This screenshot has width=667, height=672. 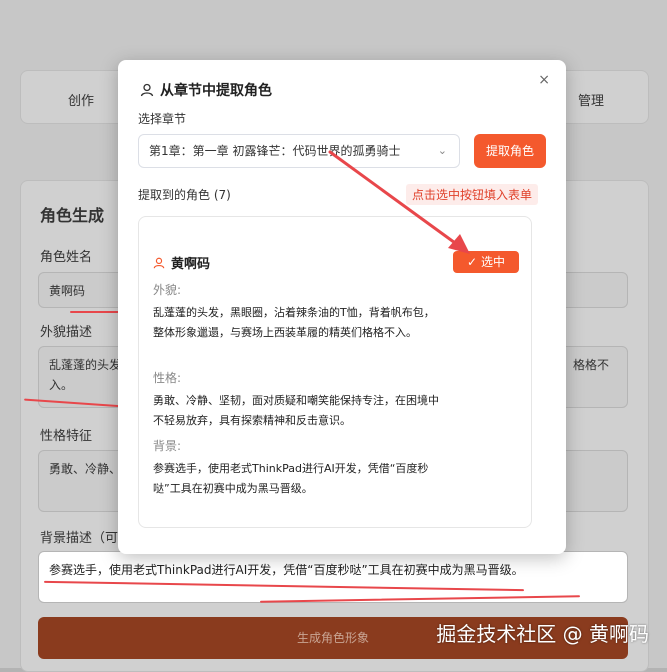 I want to click on select-button-label: 选中, so click(x=492, y=262).